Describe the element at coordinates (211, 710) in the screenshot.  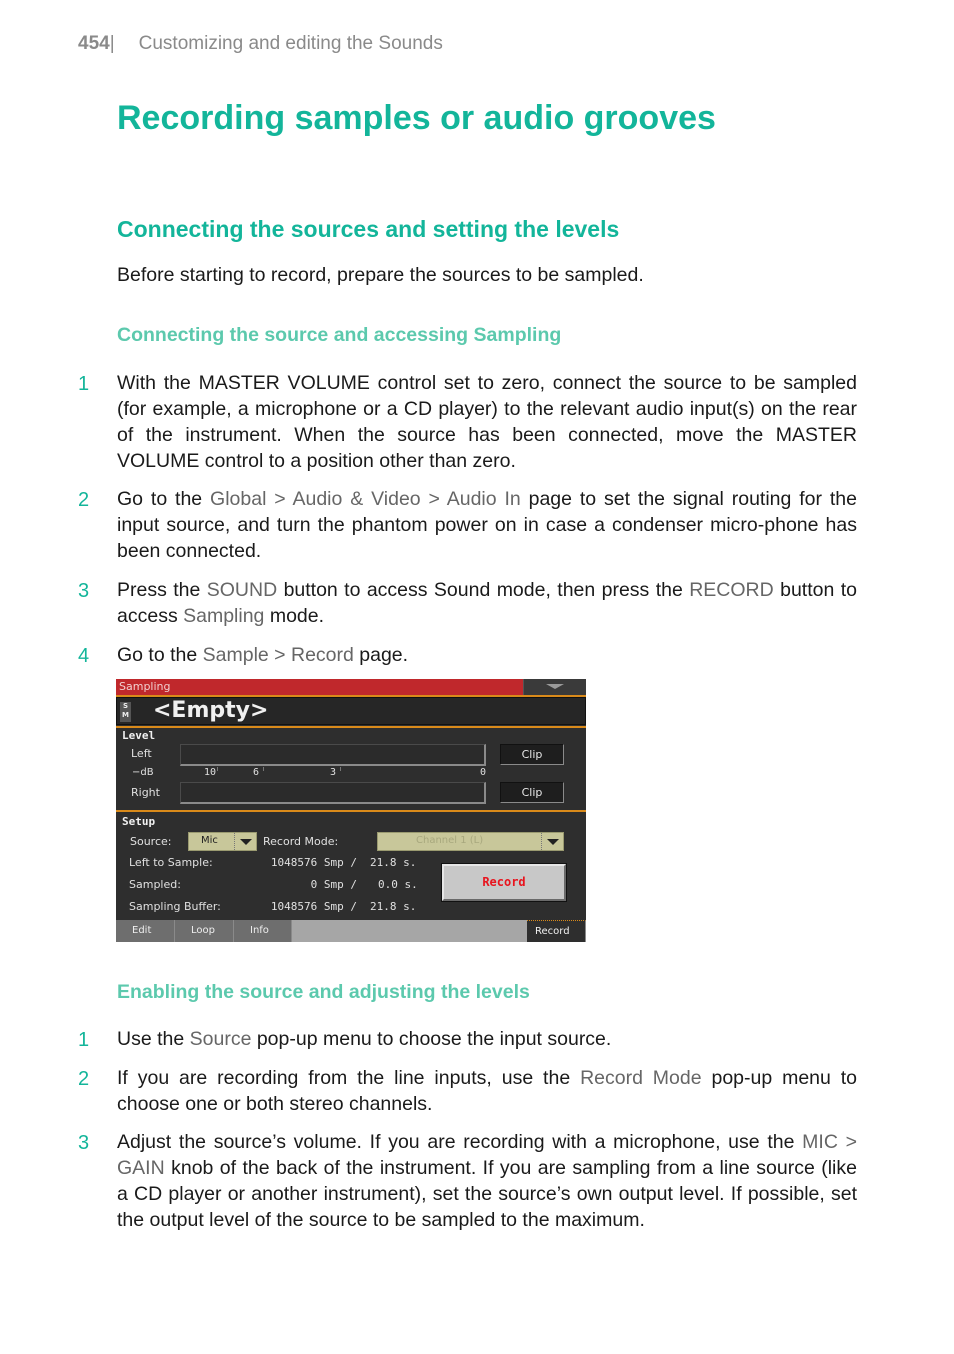
I see `sample-name: <Empty>` at that location.